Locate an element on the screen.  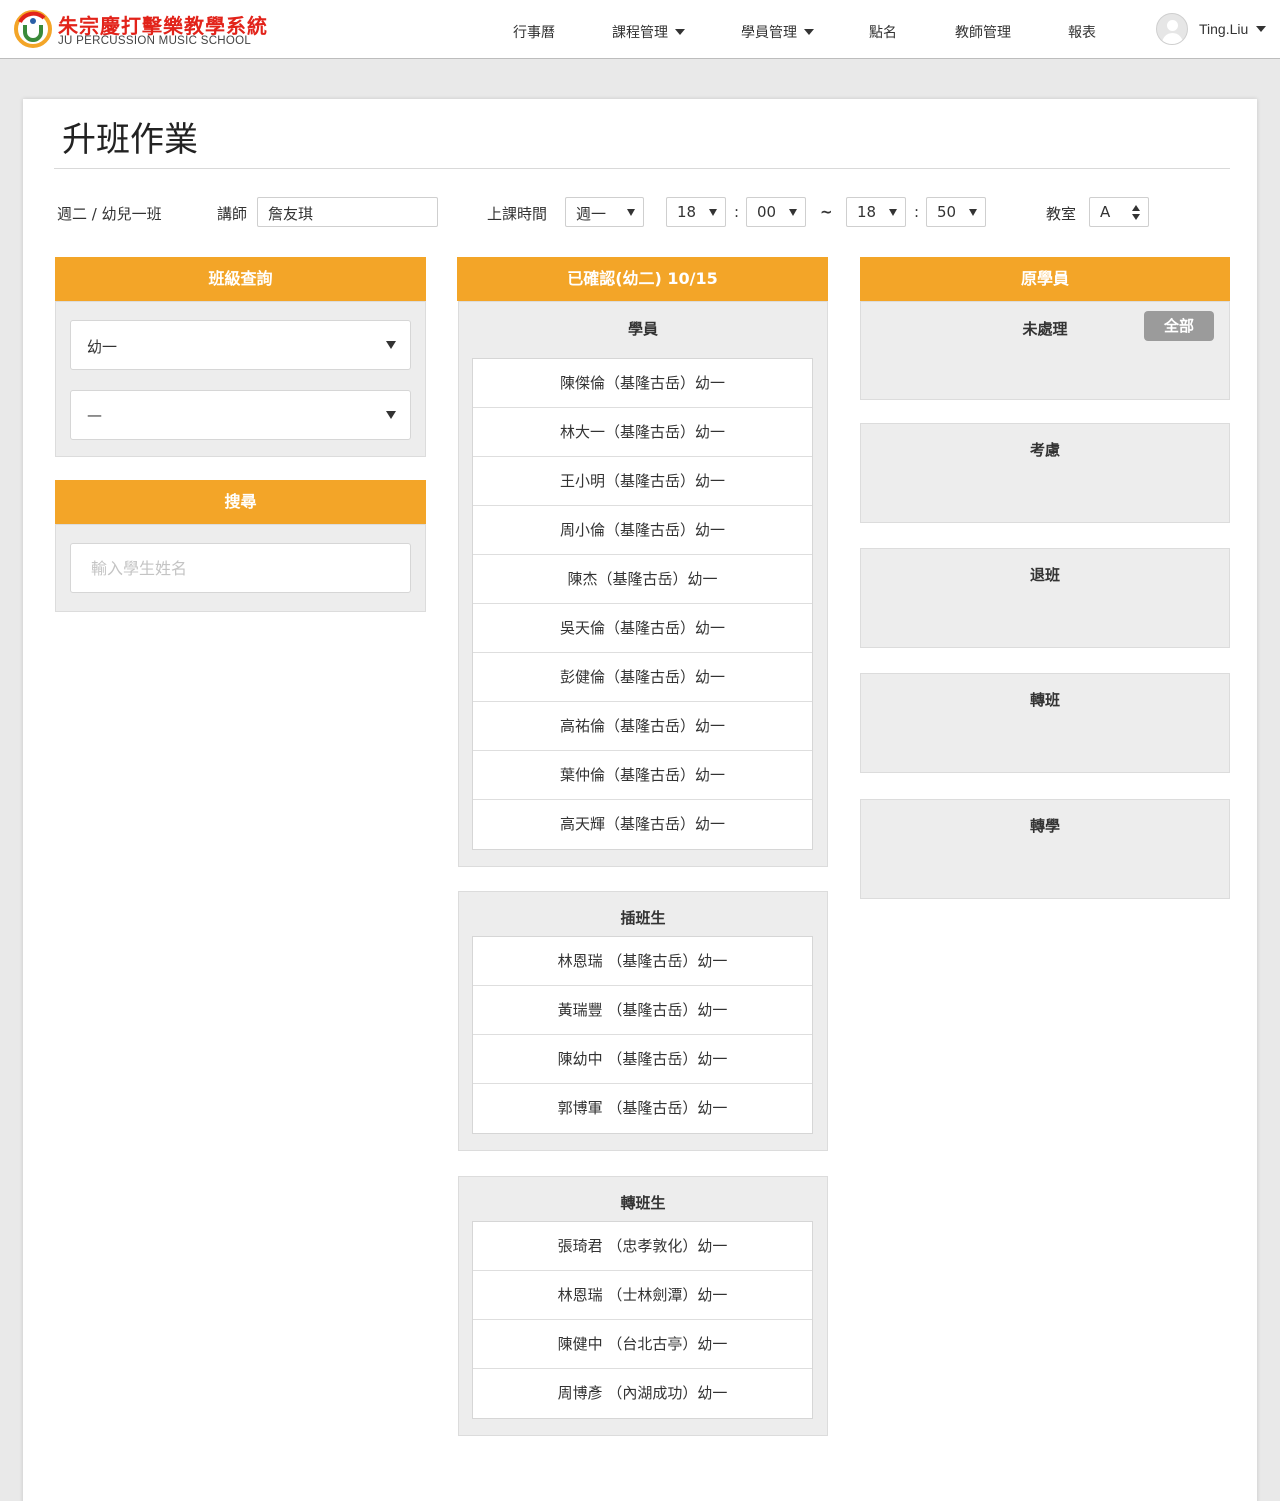
student-list-item: 吳天倫（基隆古岳）幼一 is located at coordinates (642, 628).